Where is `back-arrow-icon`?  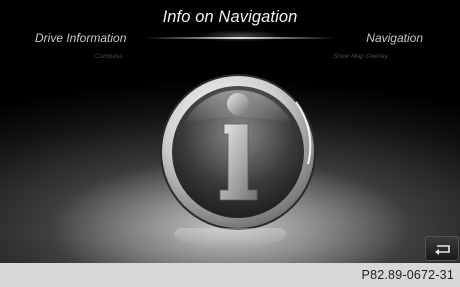 back-arrow-icon is located at coordinates (442, 250).